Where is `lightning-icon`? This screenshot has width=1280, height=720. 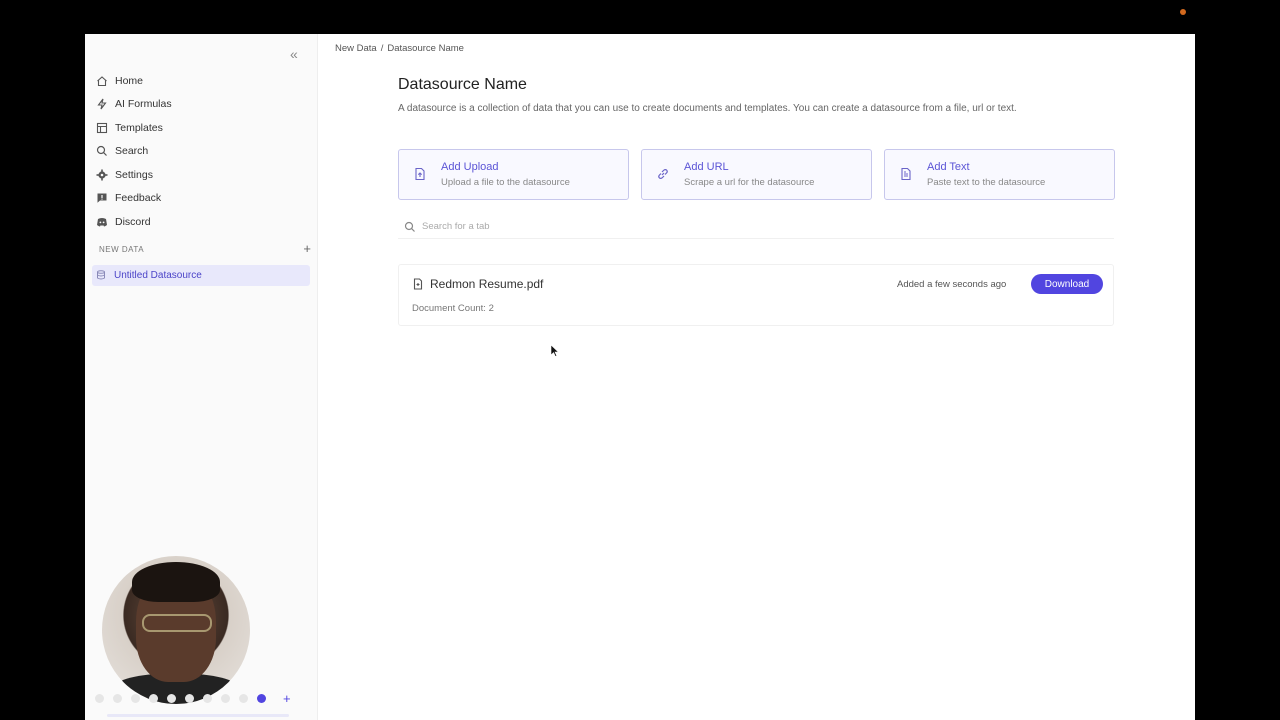 lightning-icon is located at coordinates (102, 104).